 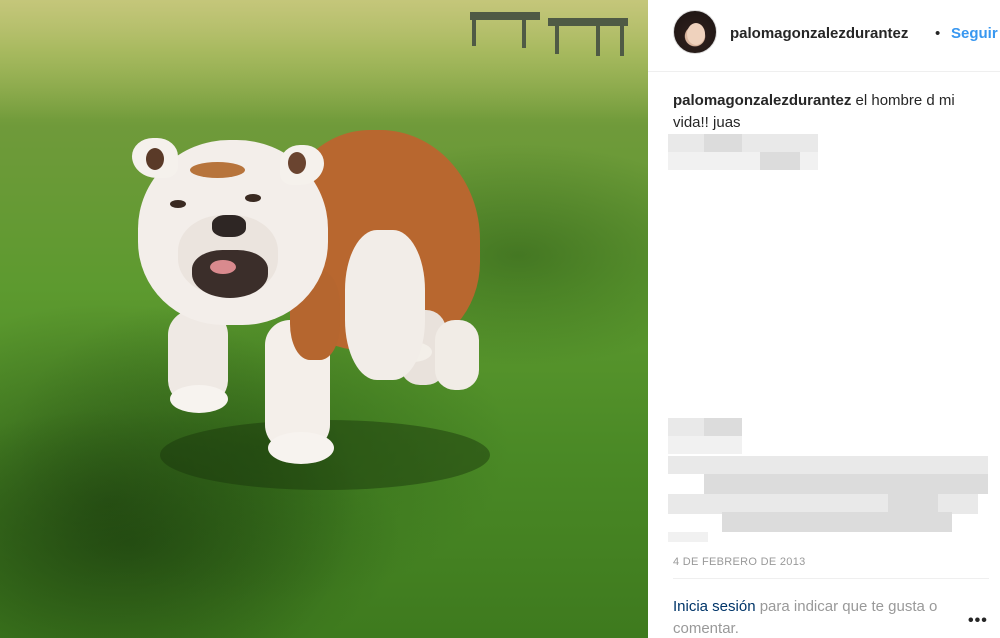 I want to click on post-header: palomagonzalezdurantez • Seguir, so click(x=824, y=36).